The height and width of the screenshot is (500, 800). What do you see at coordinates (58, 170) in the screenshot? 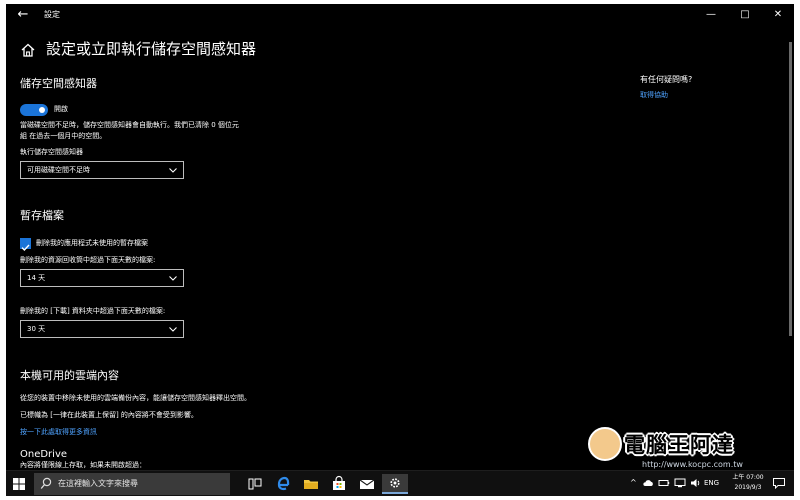
I see `dropdown-value: 可用磁碟空間不足時` at bounding box center [58, 170].